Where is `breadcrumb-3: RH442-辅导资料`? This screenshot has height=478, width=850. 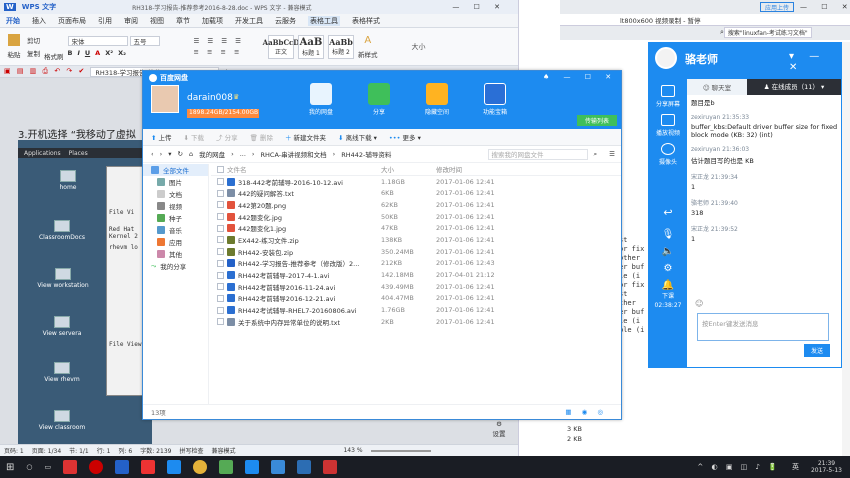 breadcrumb-3: RH442-辅导资料 is located at coordinates (366, 154).